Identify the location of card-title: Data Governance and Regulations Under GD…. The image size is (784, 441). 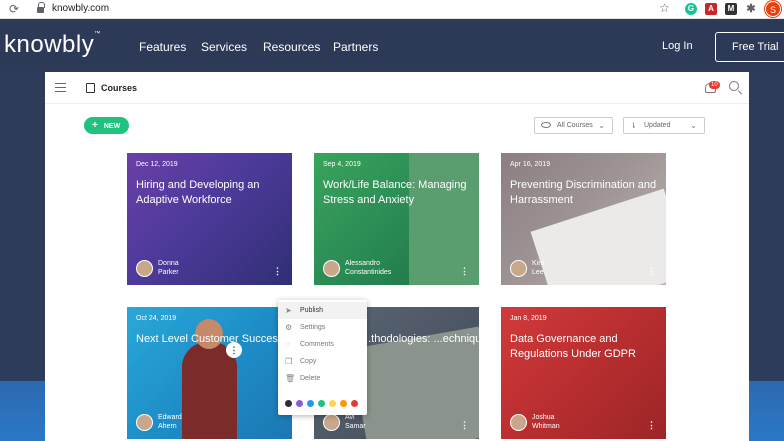
(573, 346).